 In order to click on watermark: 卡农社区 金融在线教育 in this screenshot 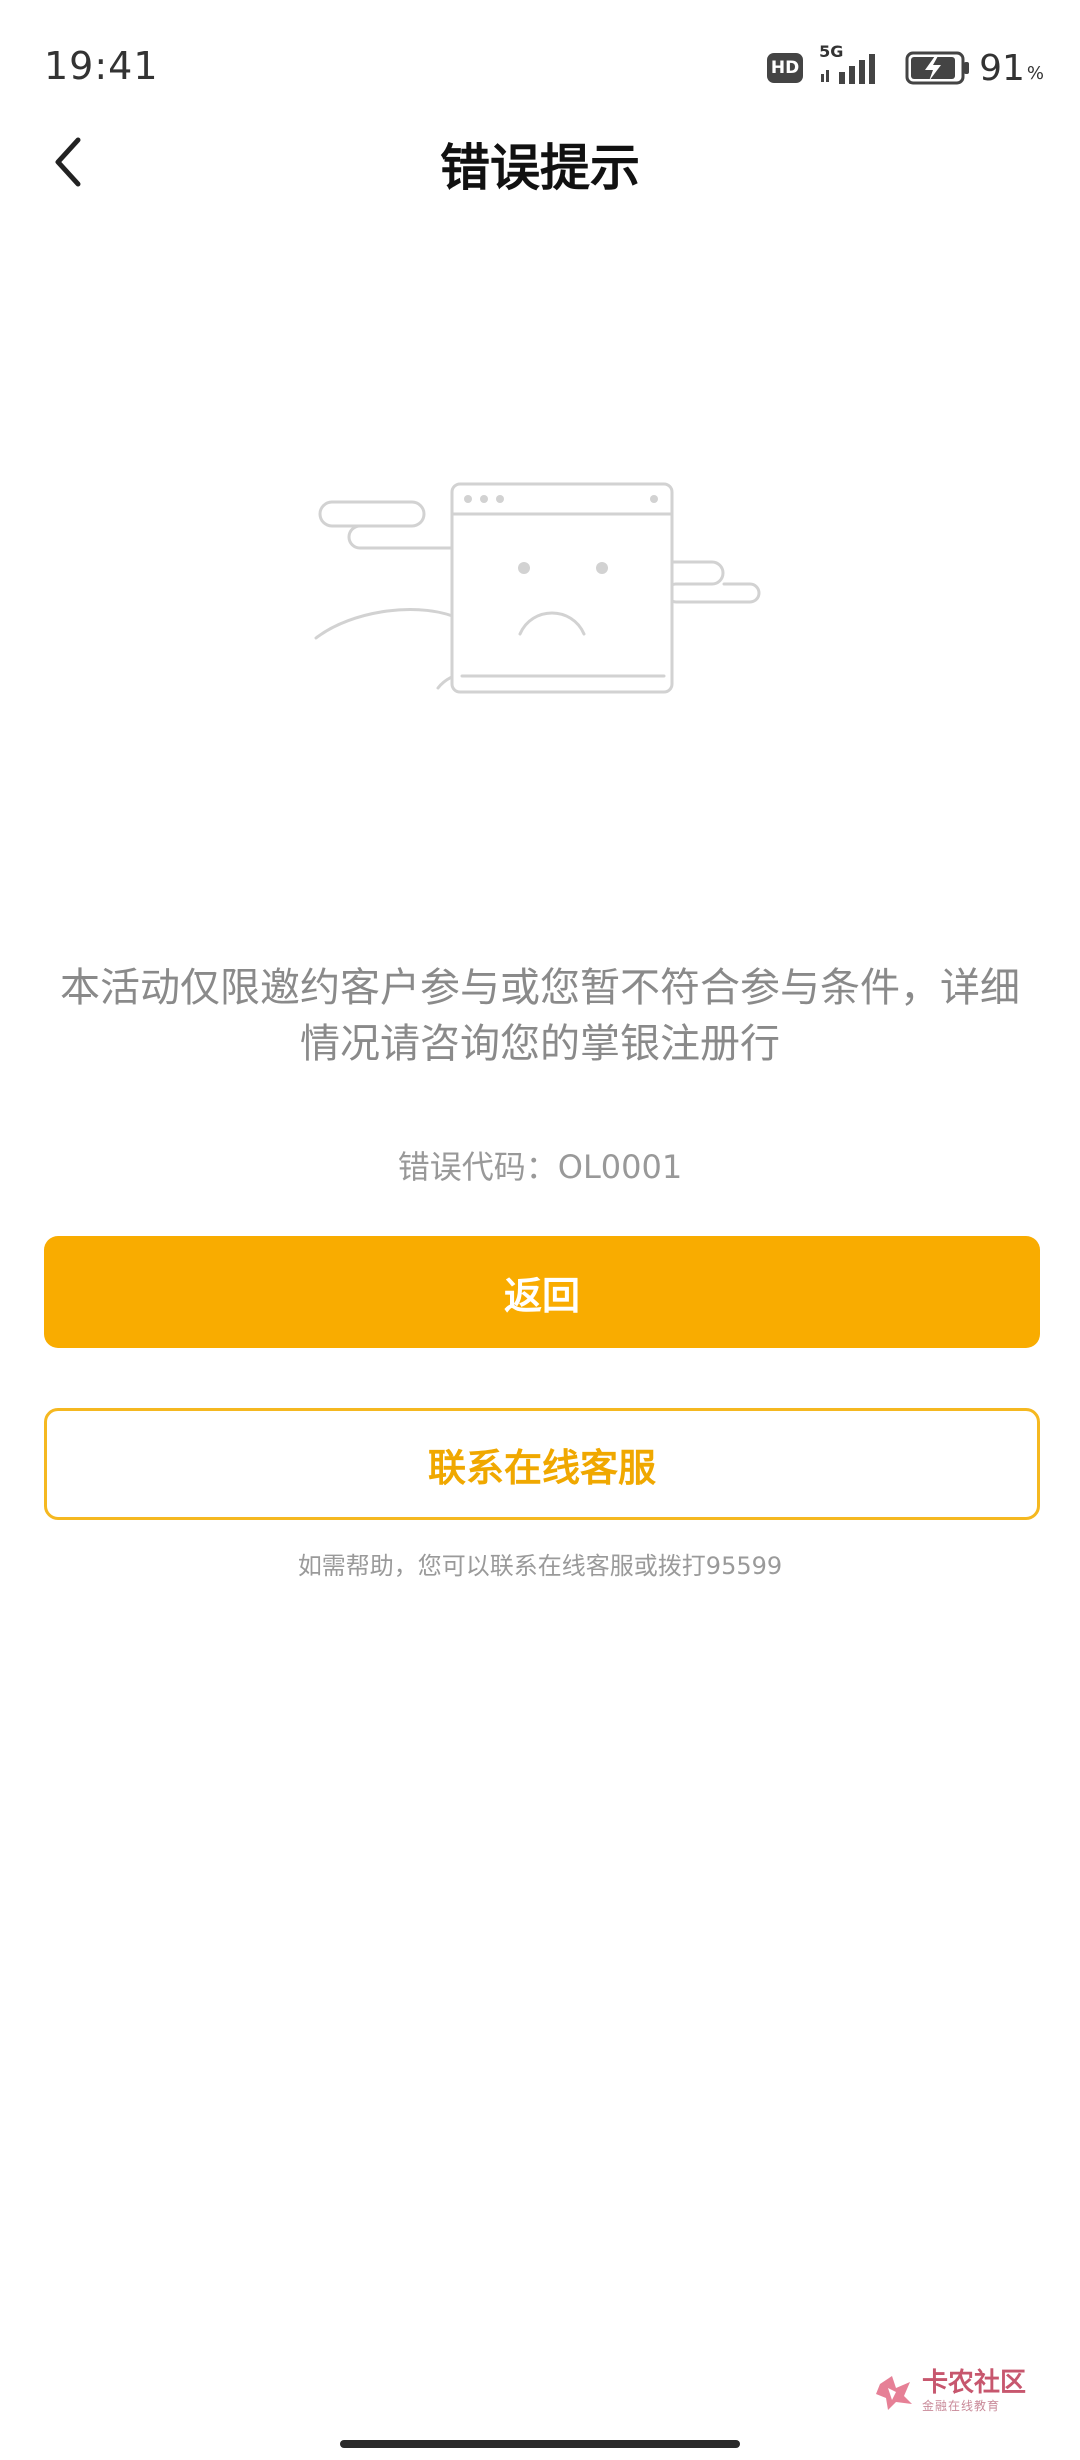, I will do `click(950, 2391)`.